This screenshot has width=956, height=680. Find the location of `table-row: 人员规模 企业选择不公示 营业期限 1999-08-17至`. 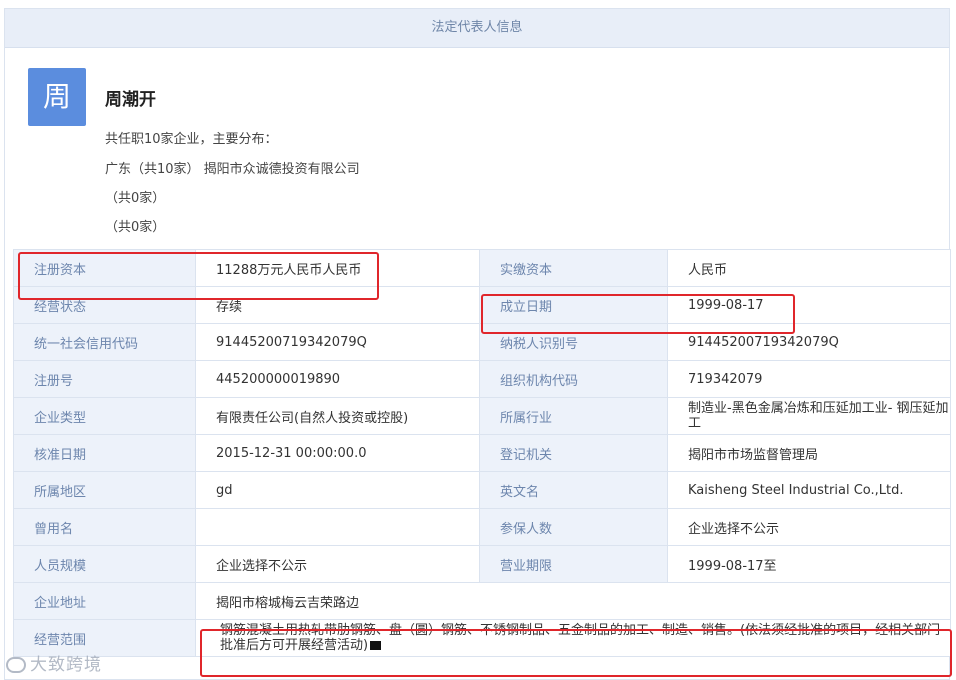

table-row: 人员规模 企业选择不公示 营业期限 1999-08-17至 is located at coordinates (482, 564).